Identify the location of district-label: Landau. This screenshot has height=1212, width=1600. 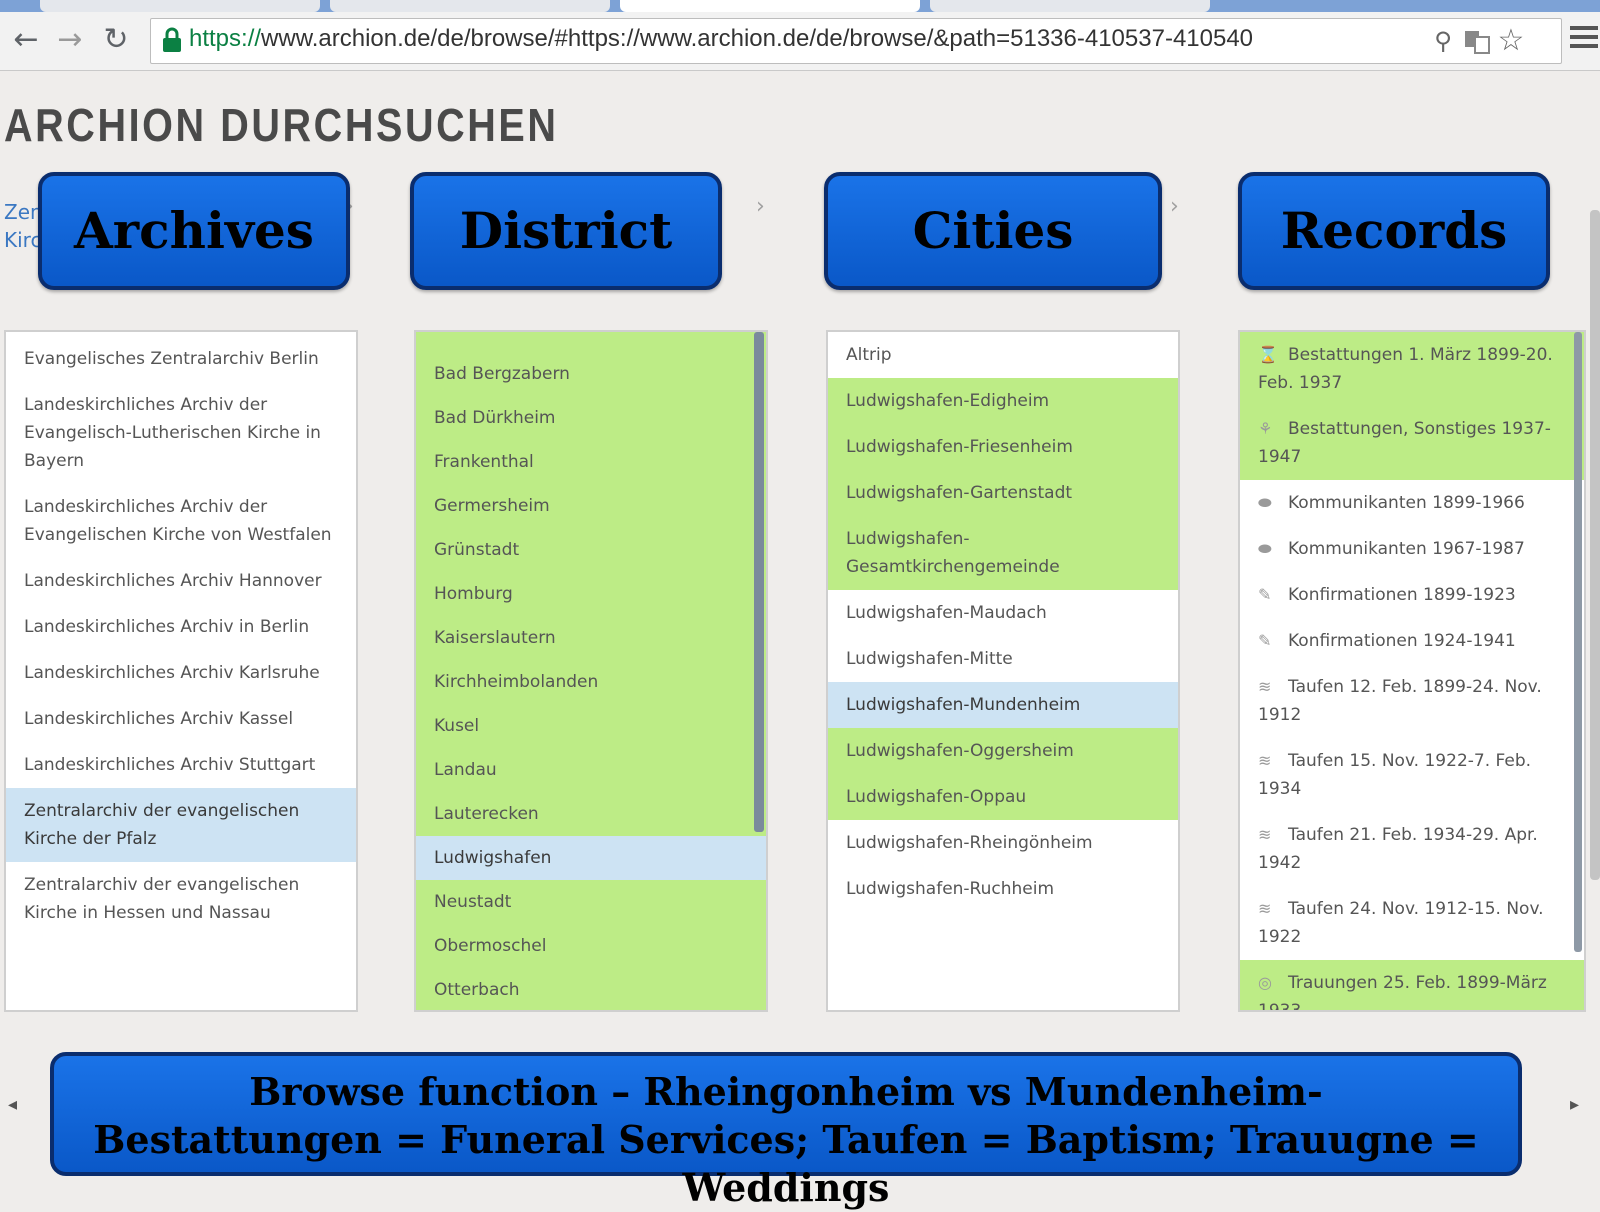
(465, 770).